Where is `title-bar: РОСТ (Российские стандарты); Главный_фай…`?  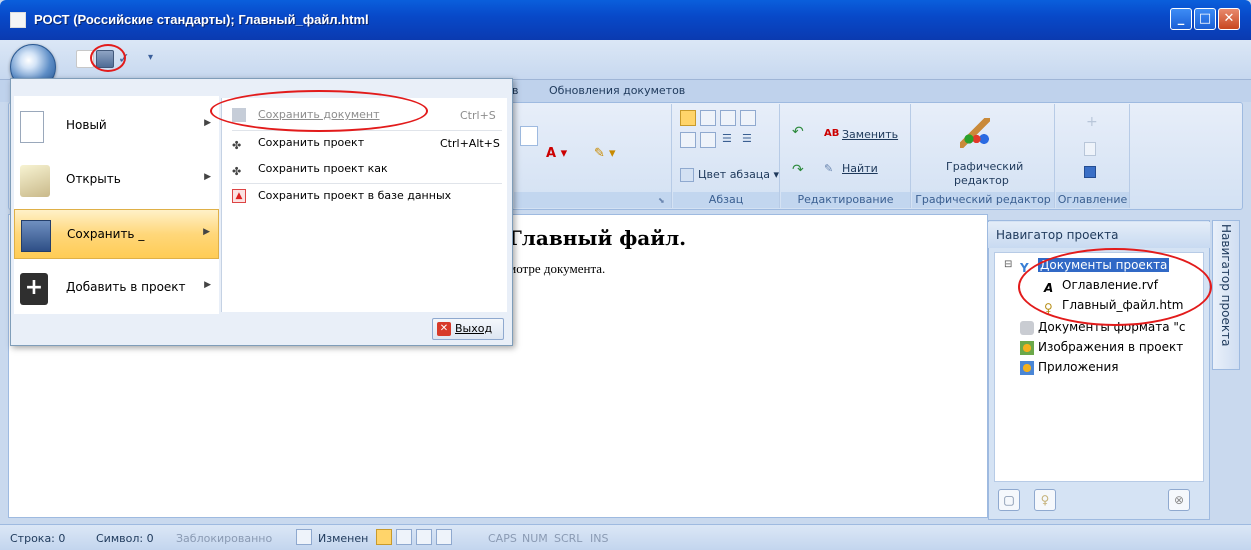
title-bar: РОСТ (Российские стандарты); Главный_фай… is located at coordinates (625, 20).